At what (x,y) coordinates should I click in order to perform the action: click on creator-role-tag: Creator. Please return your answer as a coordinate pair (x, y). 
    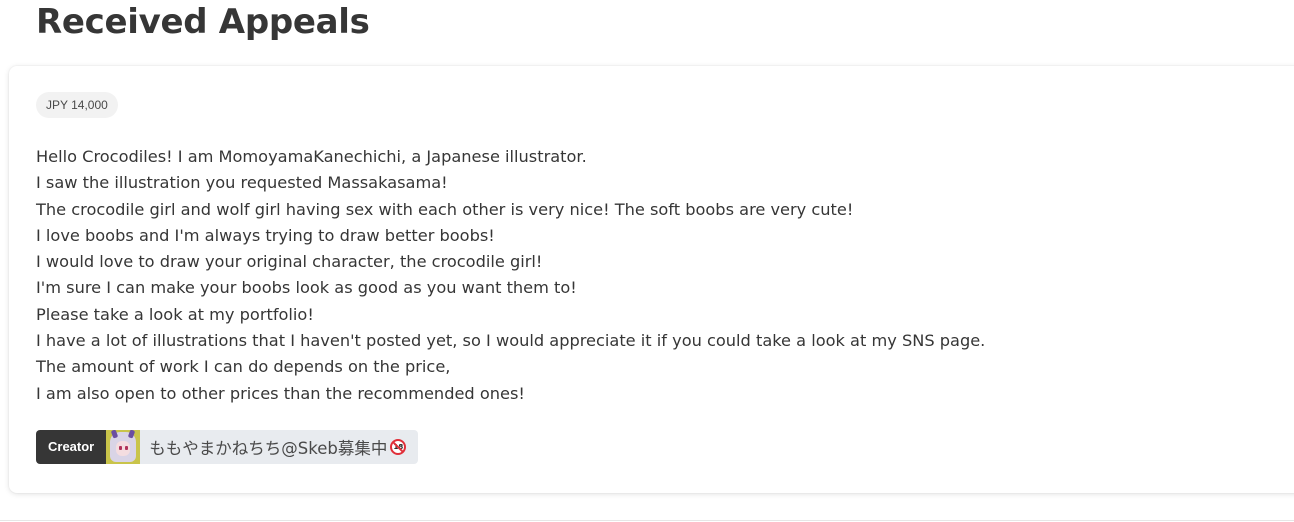
    Looking at the image, I should click on (71, 447).